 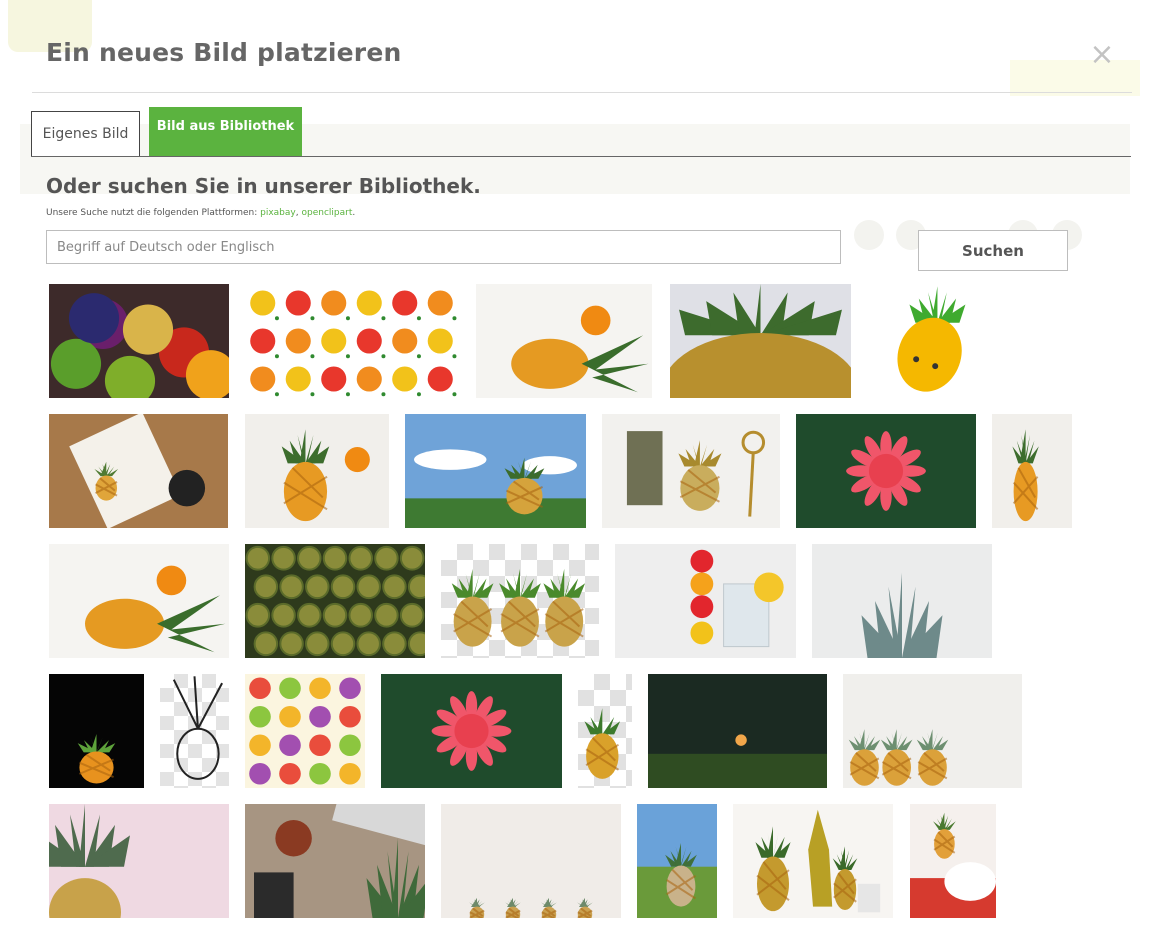 What do you see at coordinates (263, 186) in the screenshot?
I see `library-heading: Oder suchen Sie in unserer Bibliothek.` at bounding box center [263, 186].